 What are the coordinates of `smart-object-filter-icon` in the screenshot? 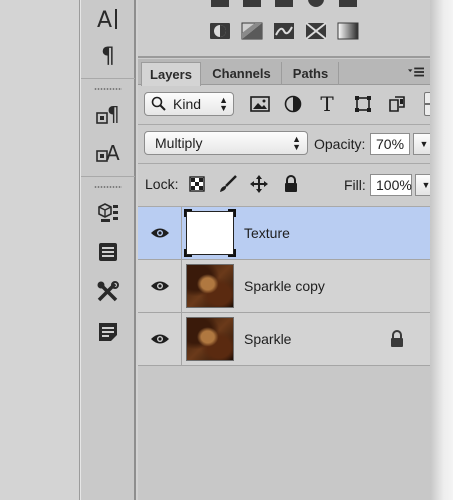 It's located at (397, 104).